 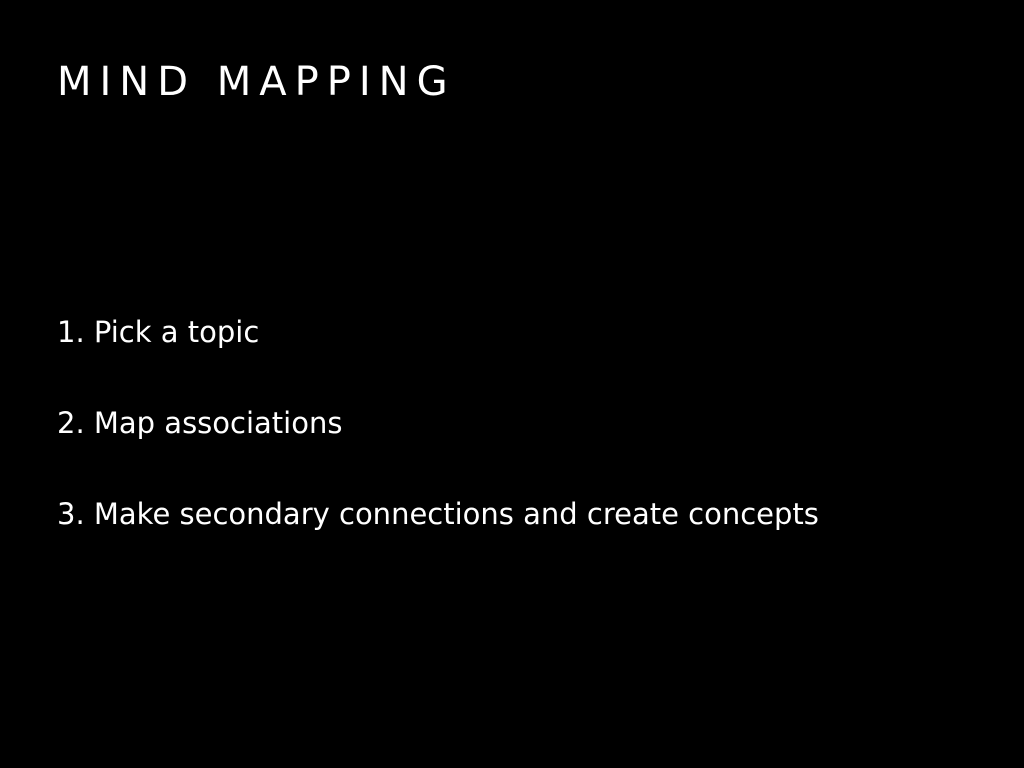 I want to click on step-item-map-associations: 2. Map associations, so click(x=200, y=423).